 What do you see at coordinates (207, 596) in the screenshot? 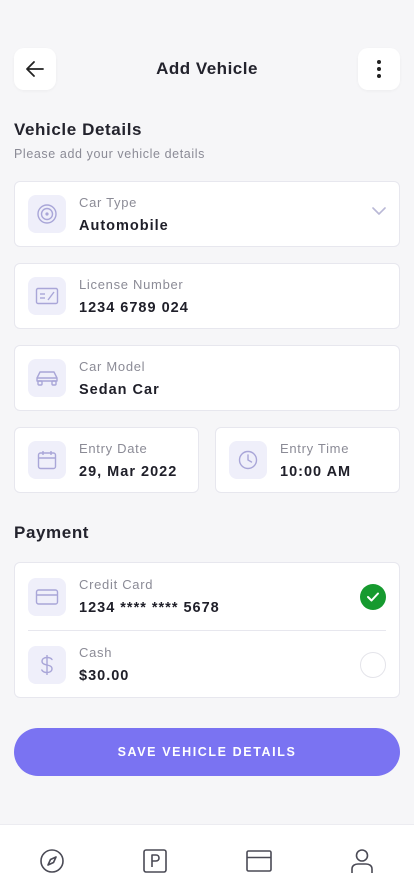
I see `payment-option-credit-card: Credit Card 1234 **** **** 5678` at bounding box center [207, 596].